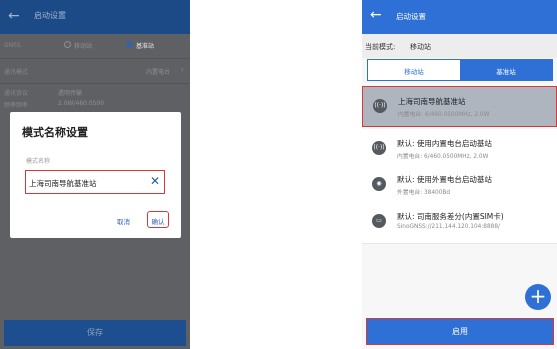 Image resolution: width=557 pixels, height=349 pixels. Describe the element at coordinates (420, 47) in the screenshot. I see `current-mode-value: 移动站` at that location.